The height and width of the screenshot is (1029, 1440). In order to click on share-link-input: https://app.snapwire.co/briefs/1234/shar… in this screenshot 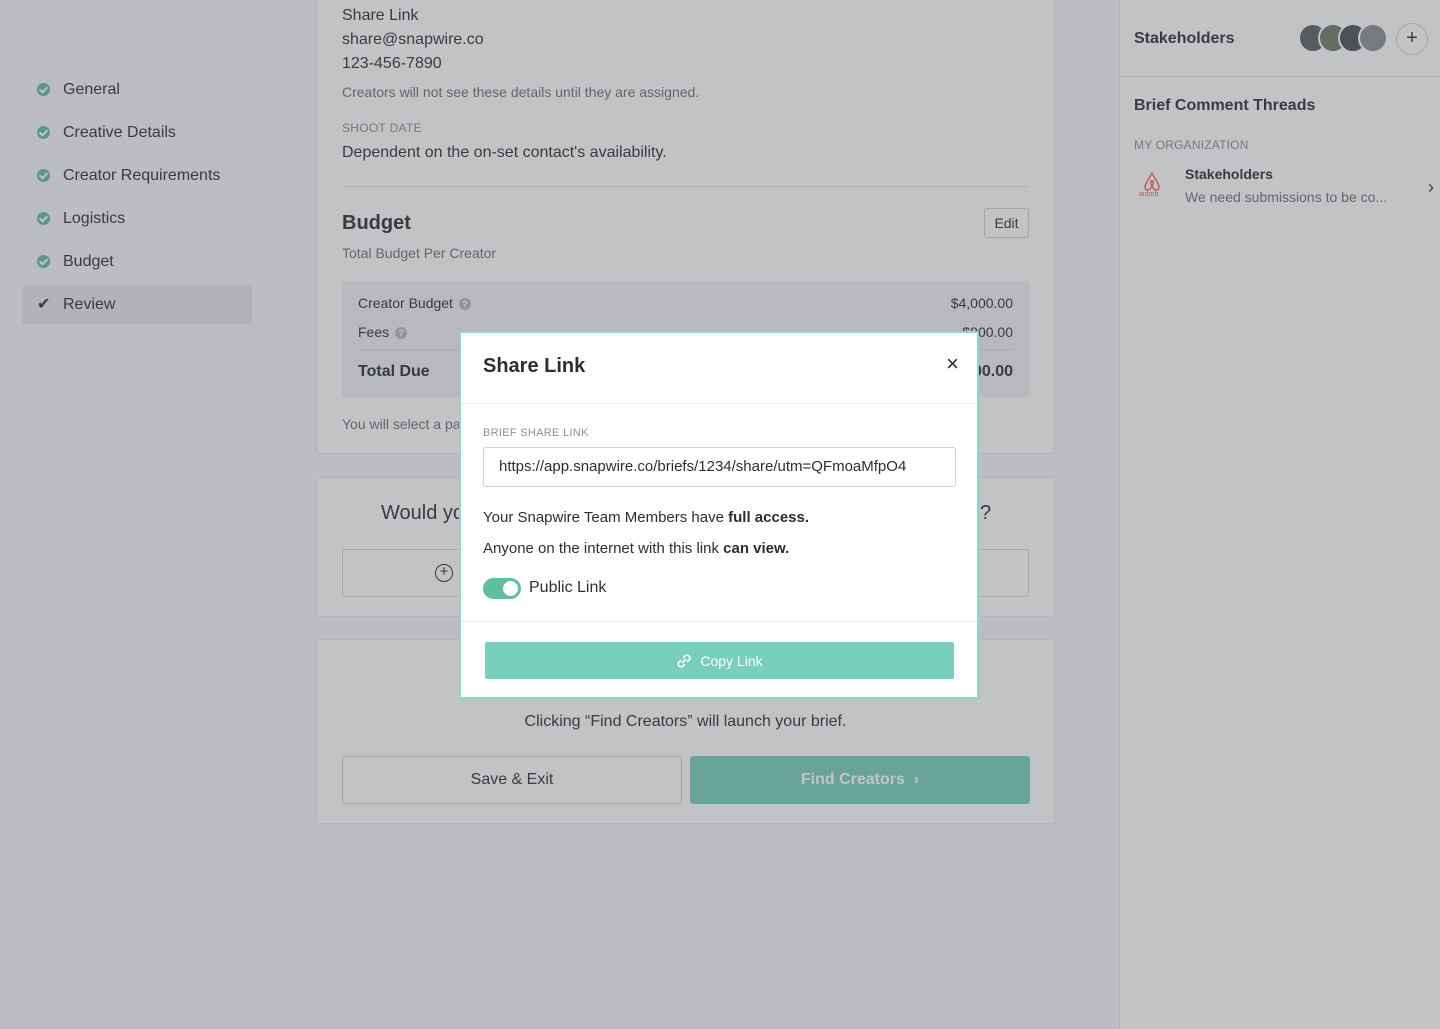, I will do `click(719, 467)`.